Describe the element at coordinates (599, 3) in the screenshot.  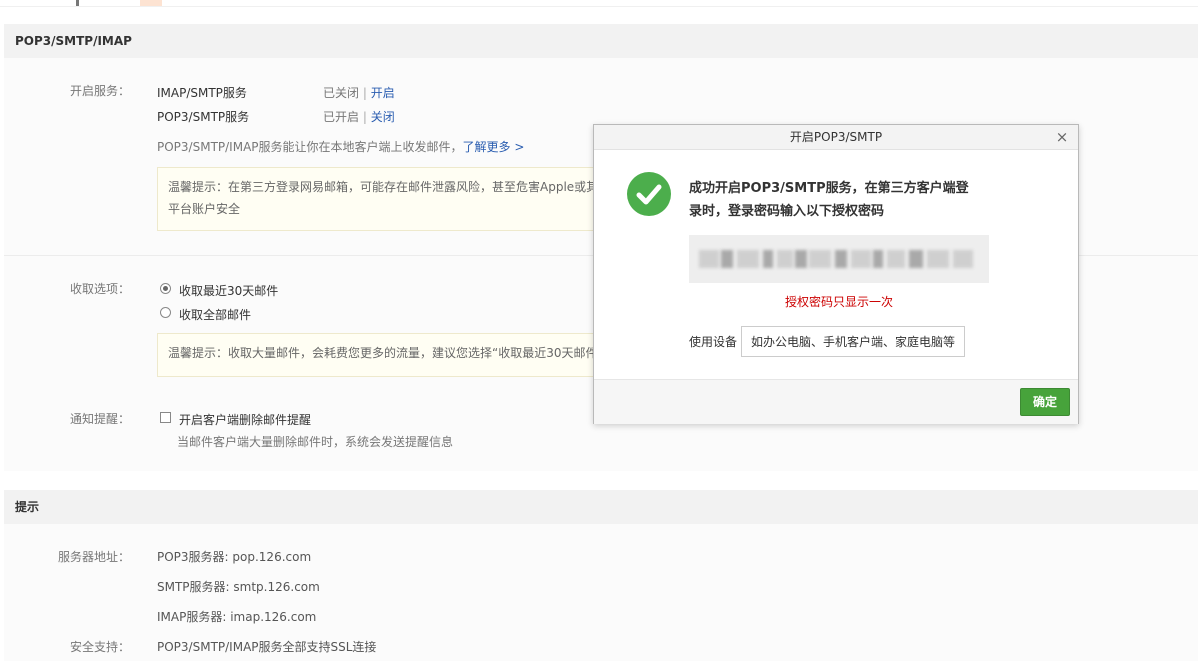
I see `top-strip` at that location.